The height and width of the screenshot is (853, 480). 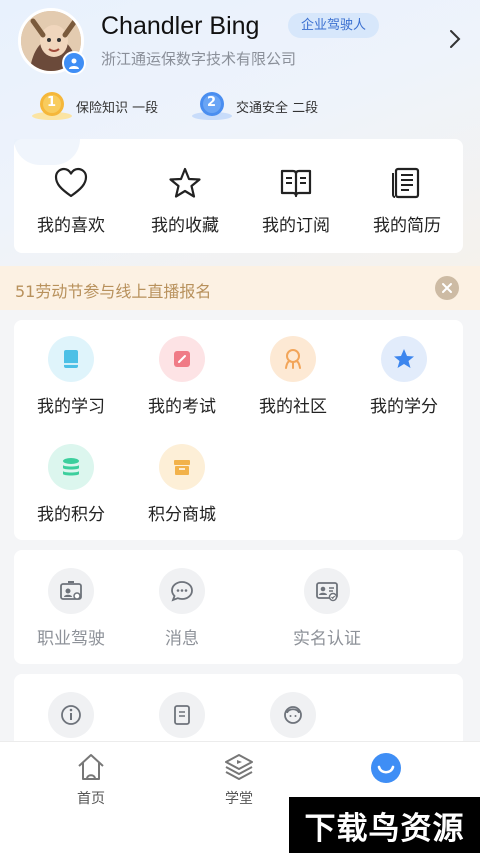 What do you see at coordinates (327, 591) in the screenshot?
I see `id-verify-icon` at bounding box center [327, 591].